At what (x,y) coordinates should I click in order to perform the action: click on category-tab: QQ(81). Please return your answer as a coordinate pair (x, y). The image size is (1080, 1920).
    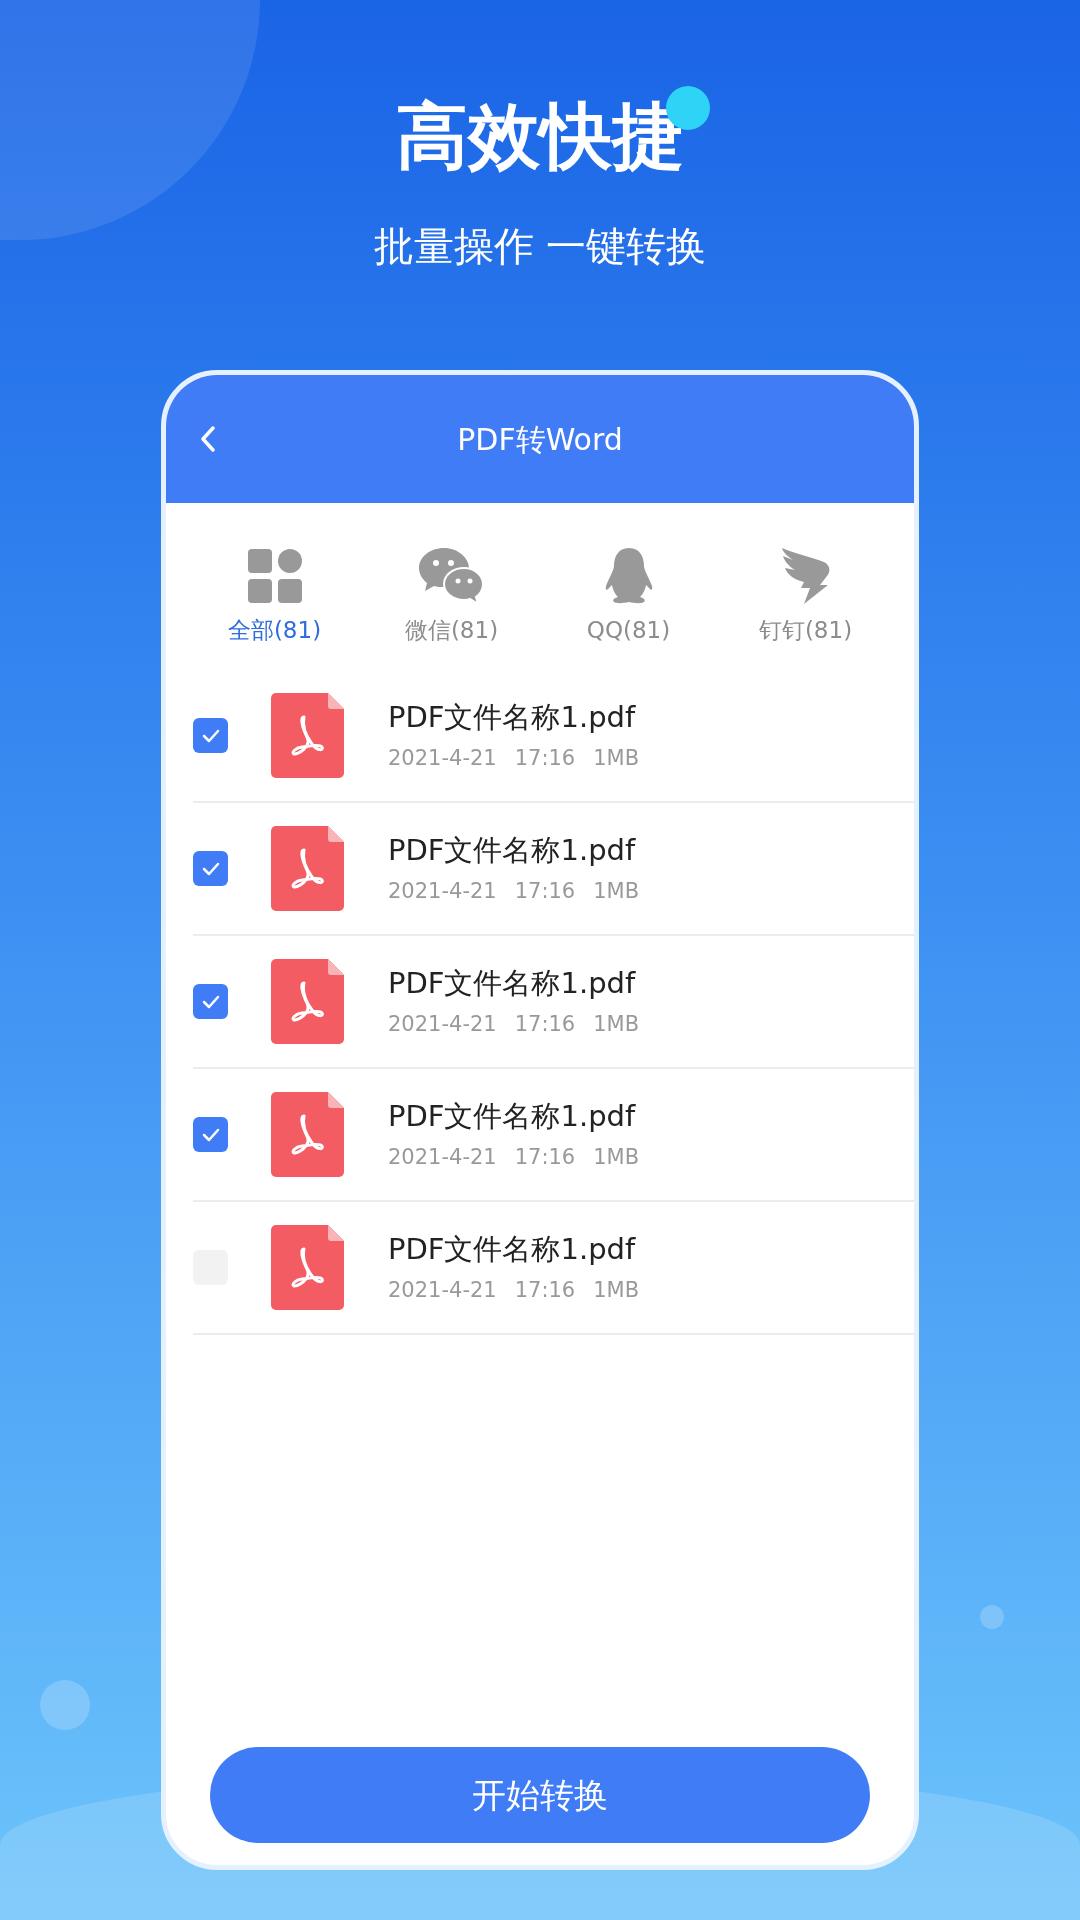
    Looking at the image, I should click on (628, 594).